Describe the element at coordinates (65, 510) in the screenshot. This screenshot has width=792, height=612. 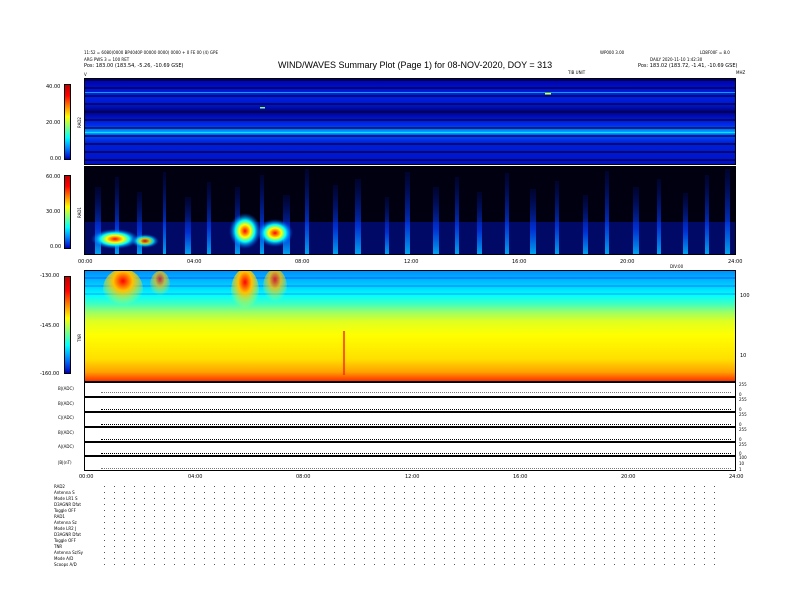
I see `footer-rad2-row: Toggle OFF` at that location.